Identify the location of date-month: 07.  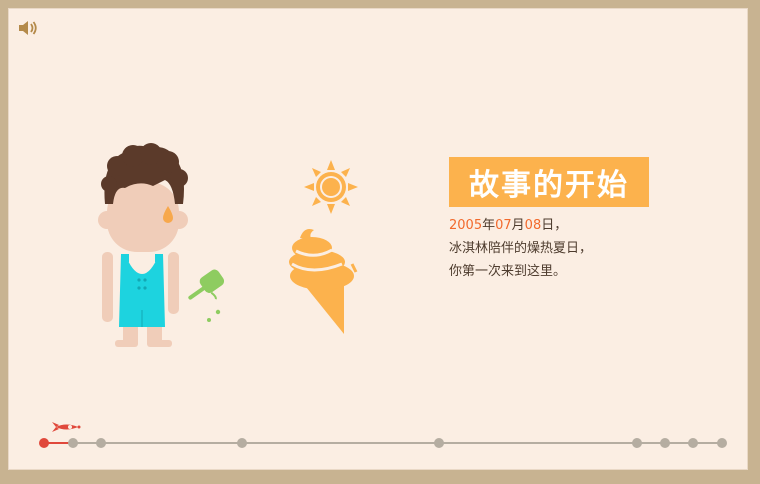
(503, 225).